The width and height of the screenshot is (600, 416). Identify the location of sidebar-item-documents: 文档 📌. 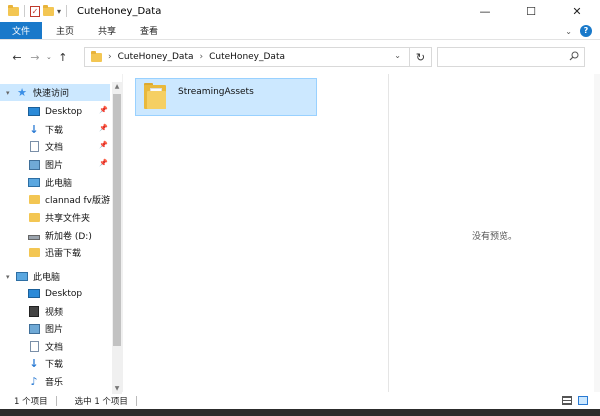
(55, 146).